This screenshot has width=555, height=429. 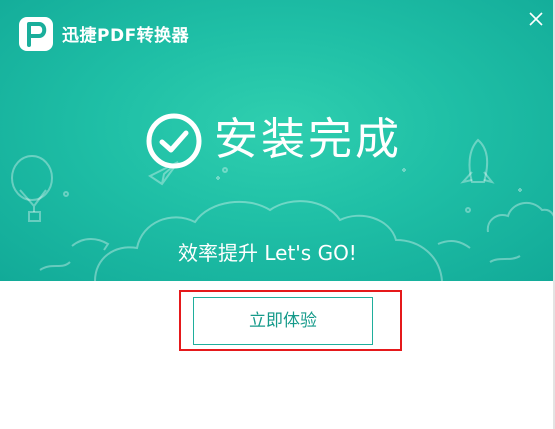 What do you see at coordinates (126, 36) in the screenshot?
I see `app-title: 迅捷PDF转换器` at bounding box center [126, 36].